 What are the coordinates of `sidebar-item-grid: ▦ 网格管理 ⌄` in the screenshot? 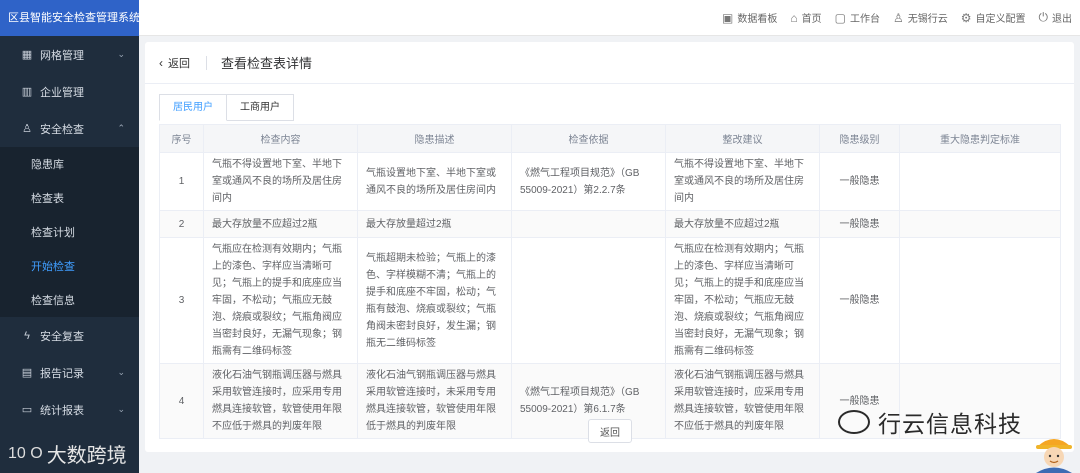 It's located at (69, 54).